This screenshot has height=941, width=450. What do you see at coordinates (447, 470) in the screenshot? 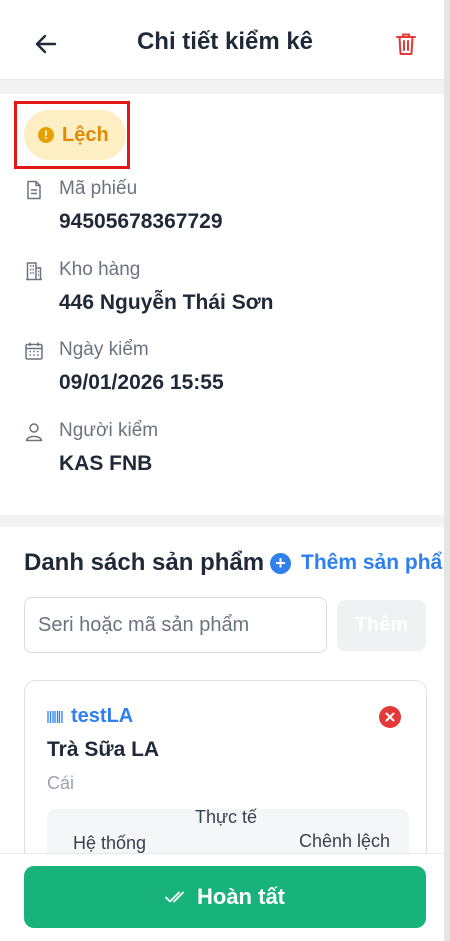
I see `scrollbar-track` at bounding box center [447, 470].